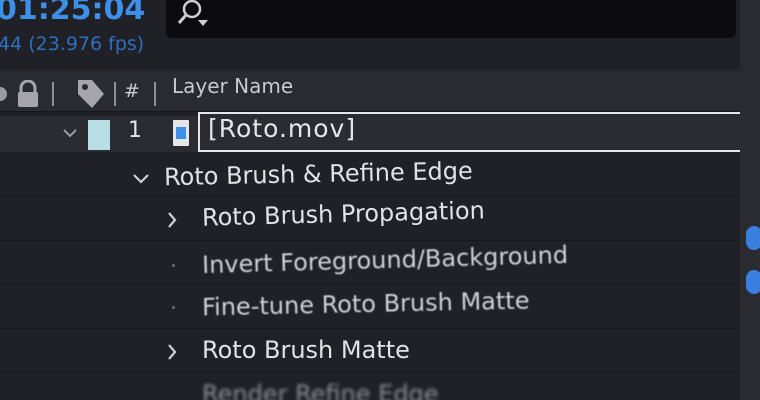 Image resolution: width=760 pixels, height=400 pixels. Describe the element at coordinates (91, 94) in the screenshot. I see `label-tag-icon` at that location.